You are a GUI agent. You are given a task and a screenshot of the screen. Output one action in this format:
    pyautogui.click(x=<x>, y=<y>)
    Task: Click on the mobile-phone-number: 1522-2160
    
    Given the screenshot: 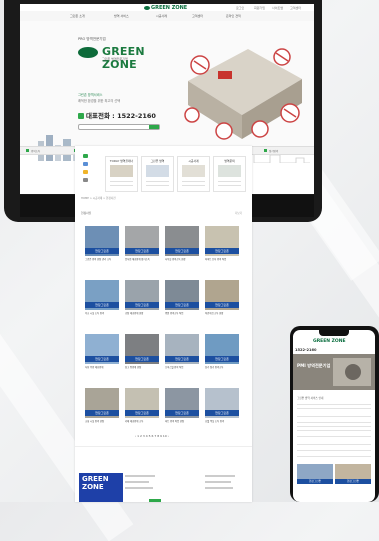 What is the action you would take?
    pyautogui.click(x=306, y=350)
    